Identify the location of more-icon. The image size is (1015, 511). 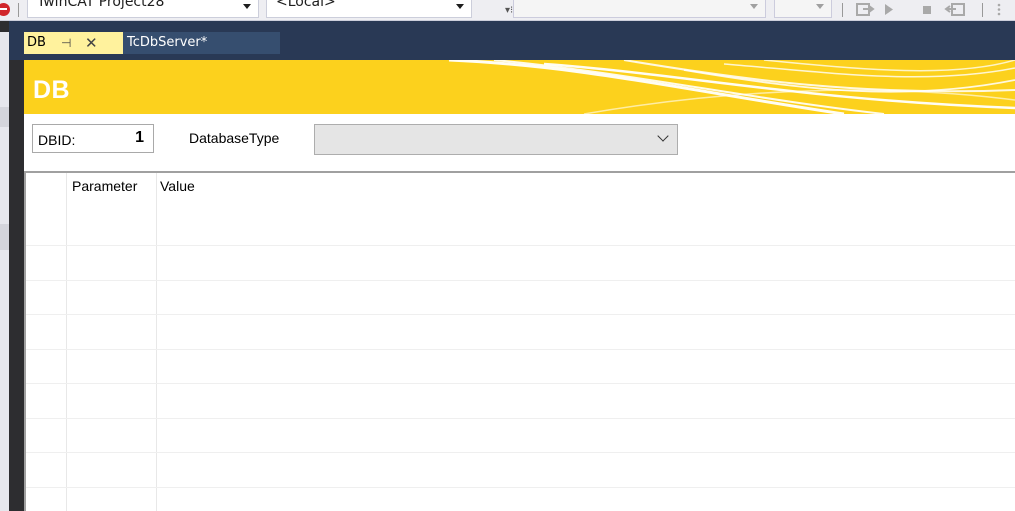
(999, 9).